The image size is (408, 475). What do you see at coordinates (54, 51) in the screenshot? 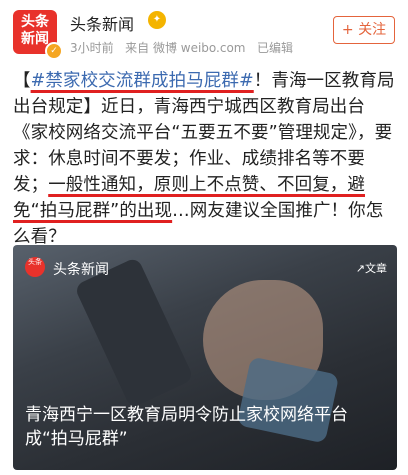
I see `verified-badge-icon: ✓` at bounding box center [54, 51].